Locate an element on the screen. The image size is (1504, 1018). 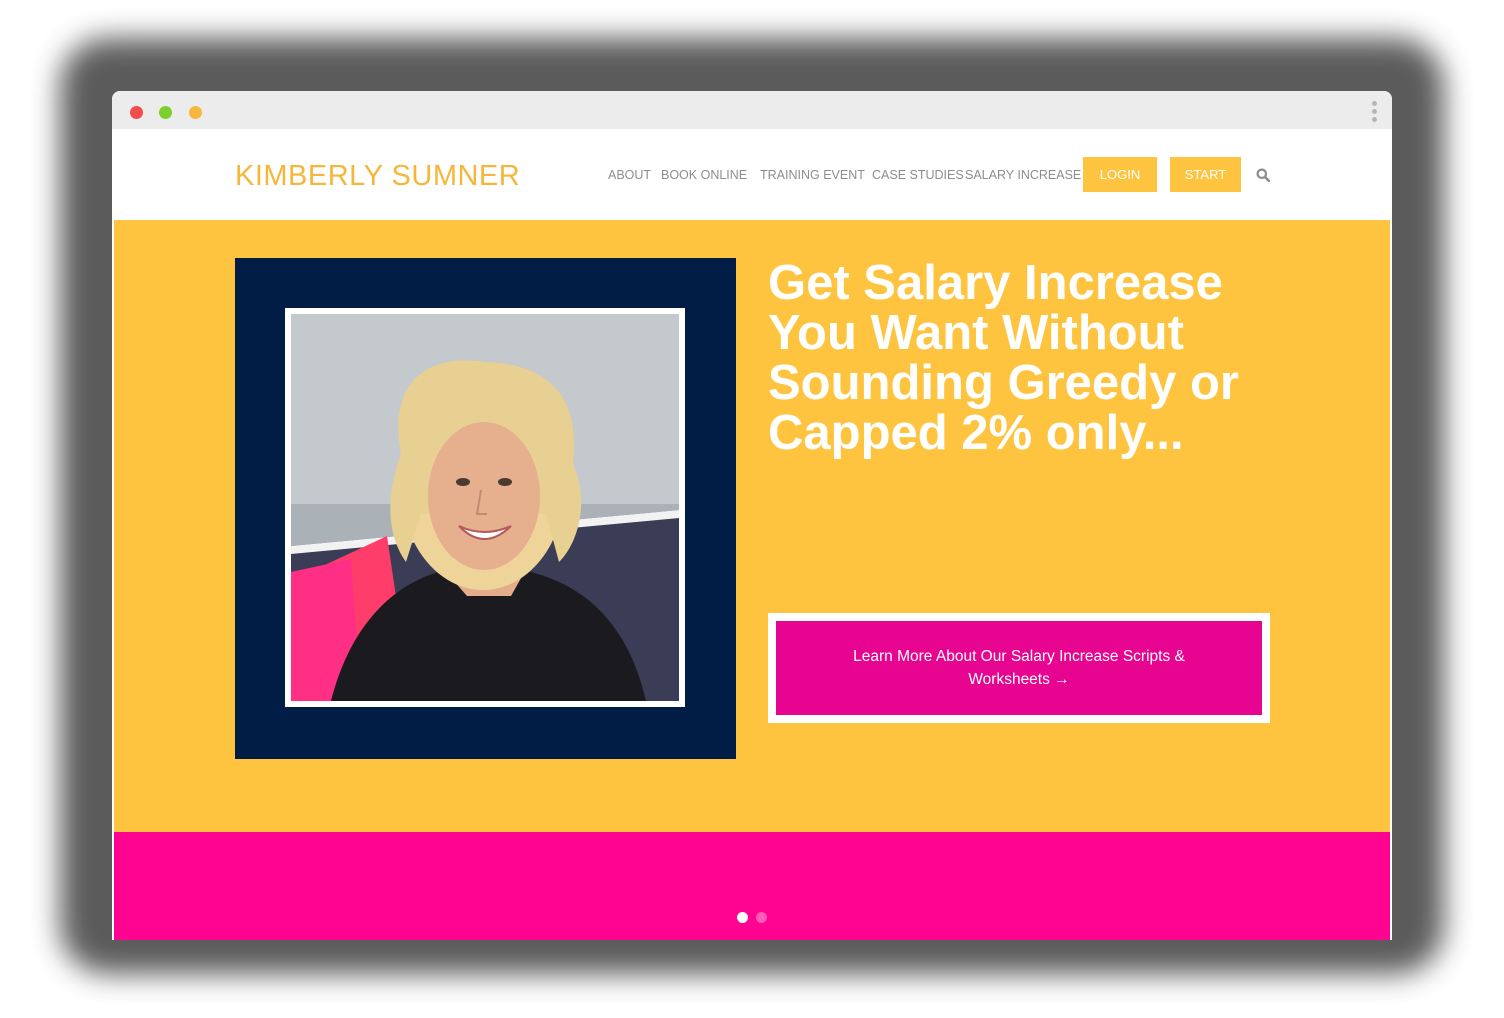
maximize-window-button is located at coordinates (165, 112).